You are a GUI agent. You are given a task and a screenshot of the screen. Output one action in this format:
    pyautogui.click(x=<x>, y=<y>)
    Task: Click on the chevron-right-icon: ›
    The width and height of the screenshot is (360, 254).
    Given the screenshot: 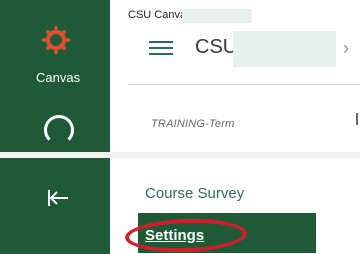 What is the action you would take?
    pyautogui.click(x=346, y=48)
    